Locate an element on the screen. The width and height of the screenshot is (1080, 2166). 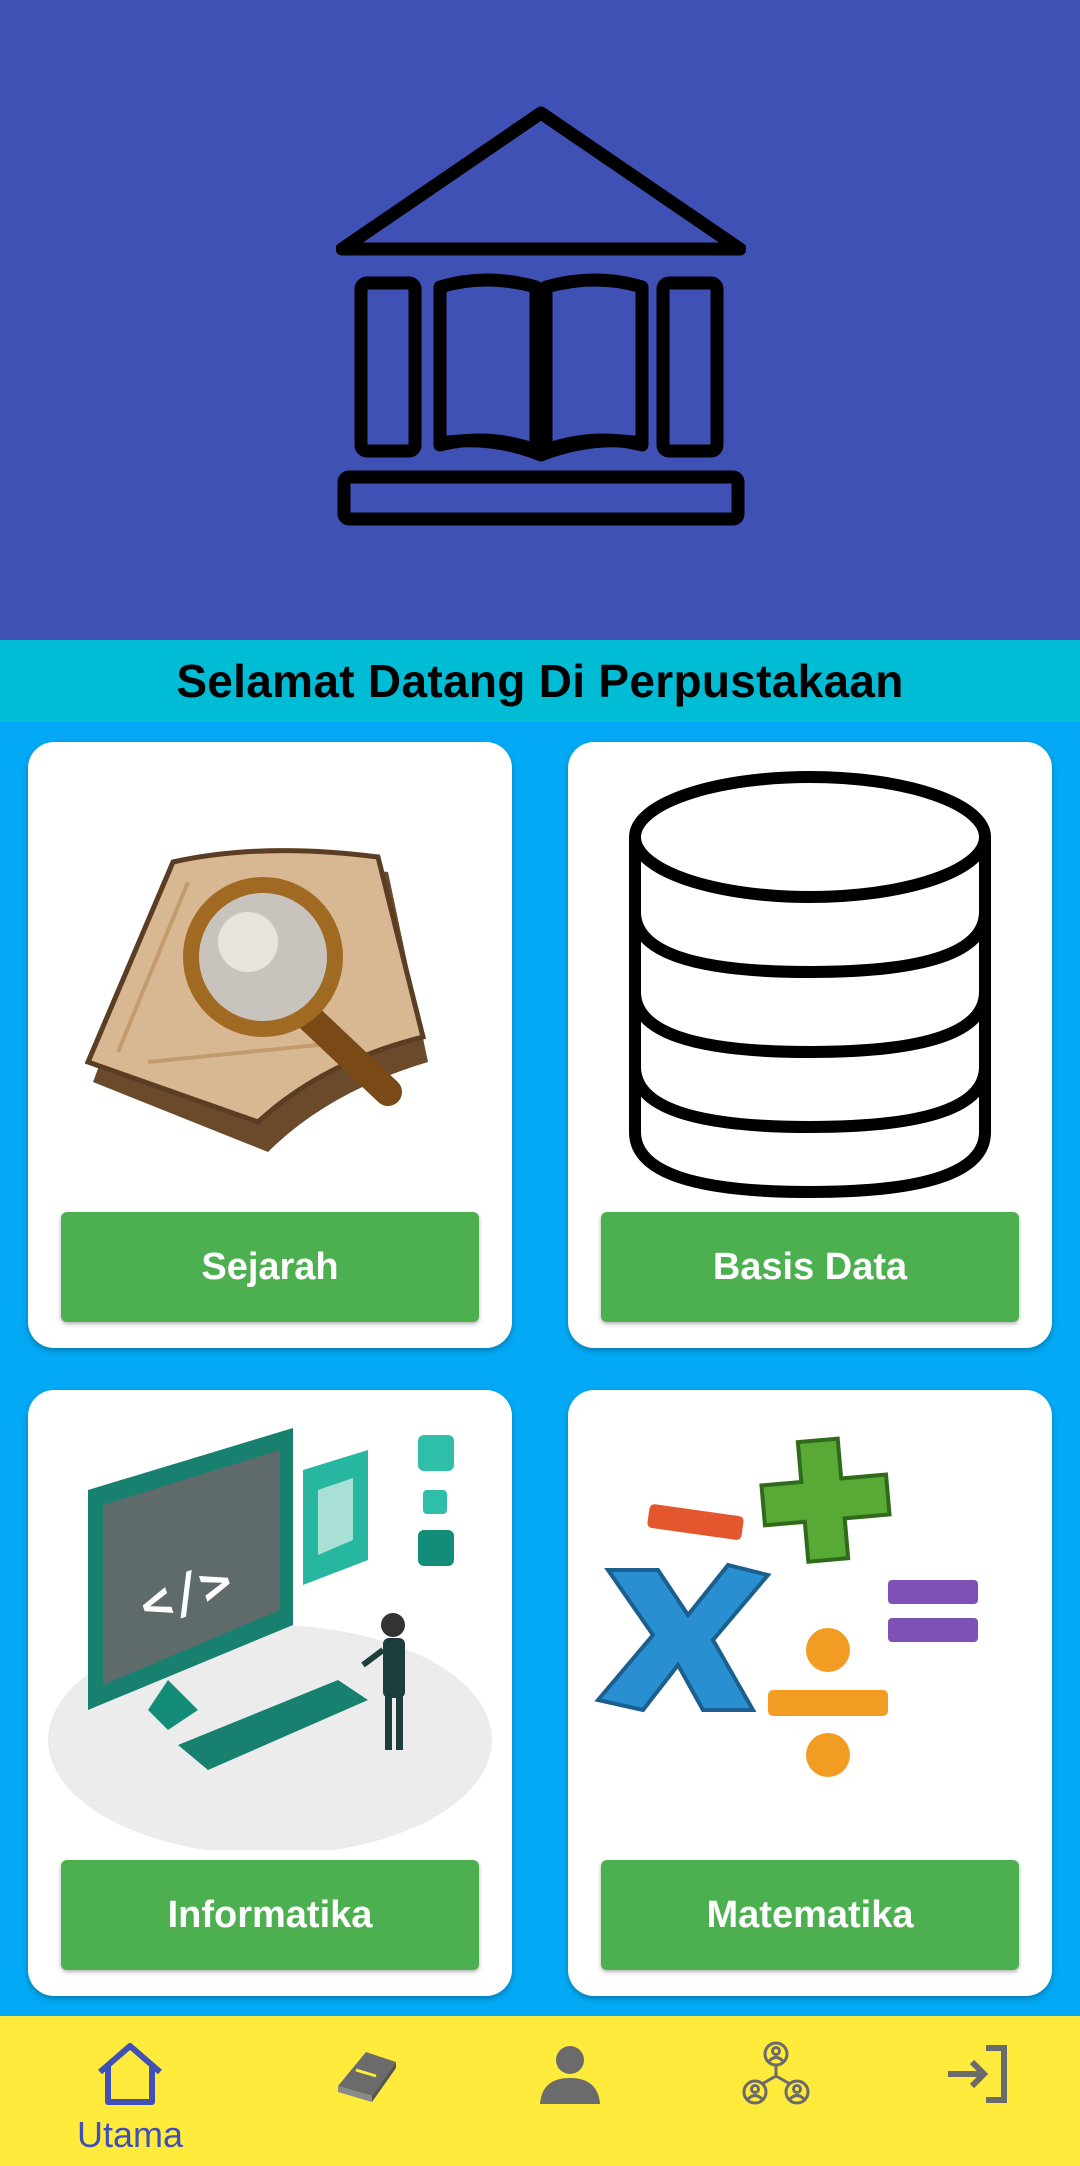
nav-item-books is located at coordinates (366, 2091).